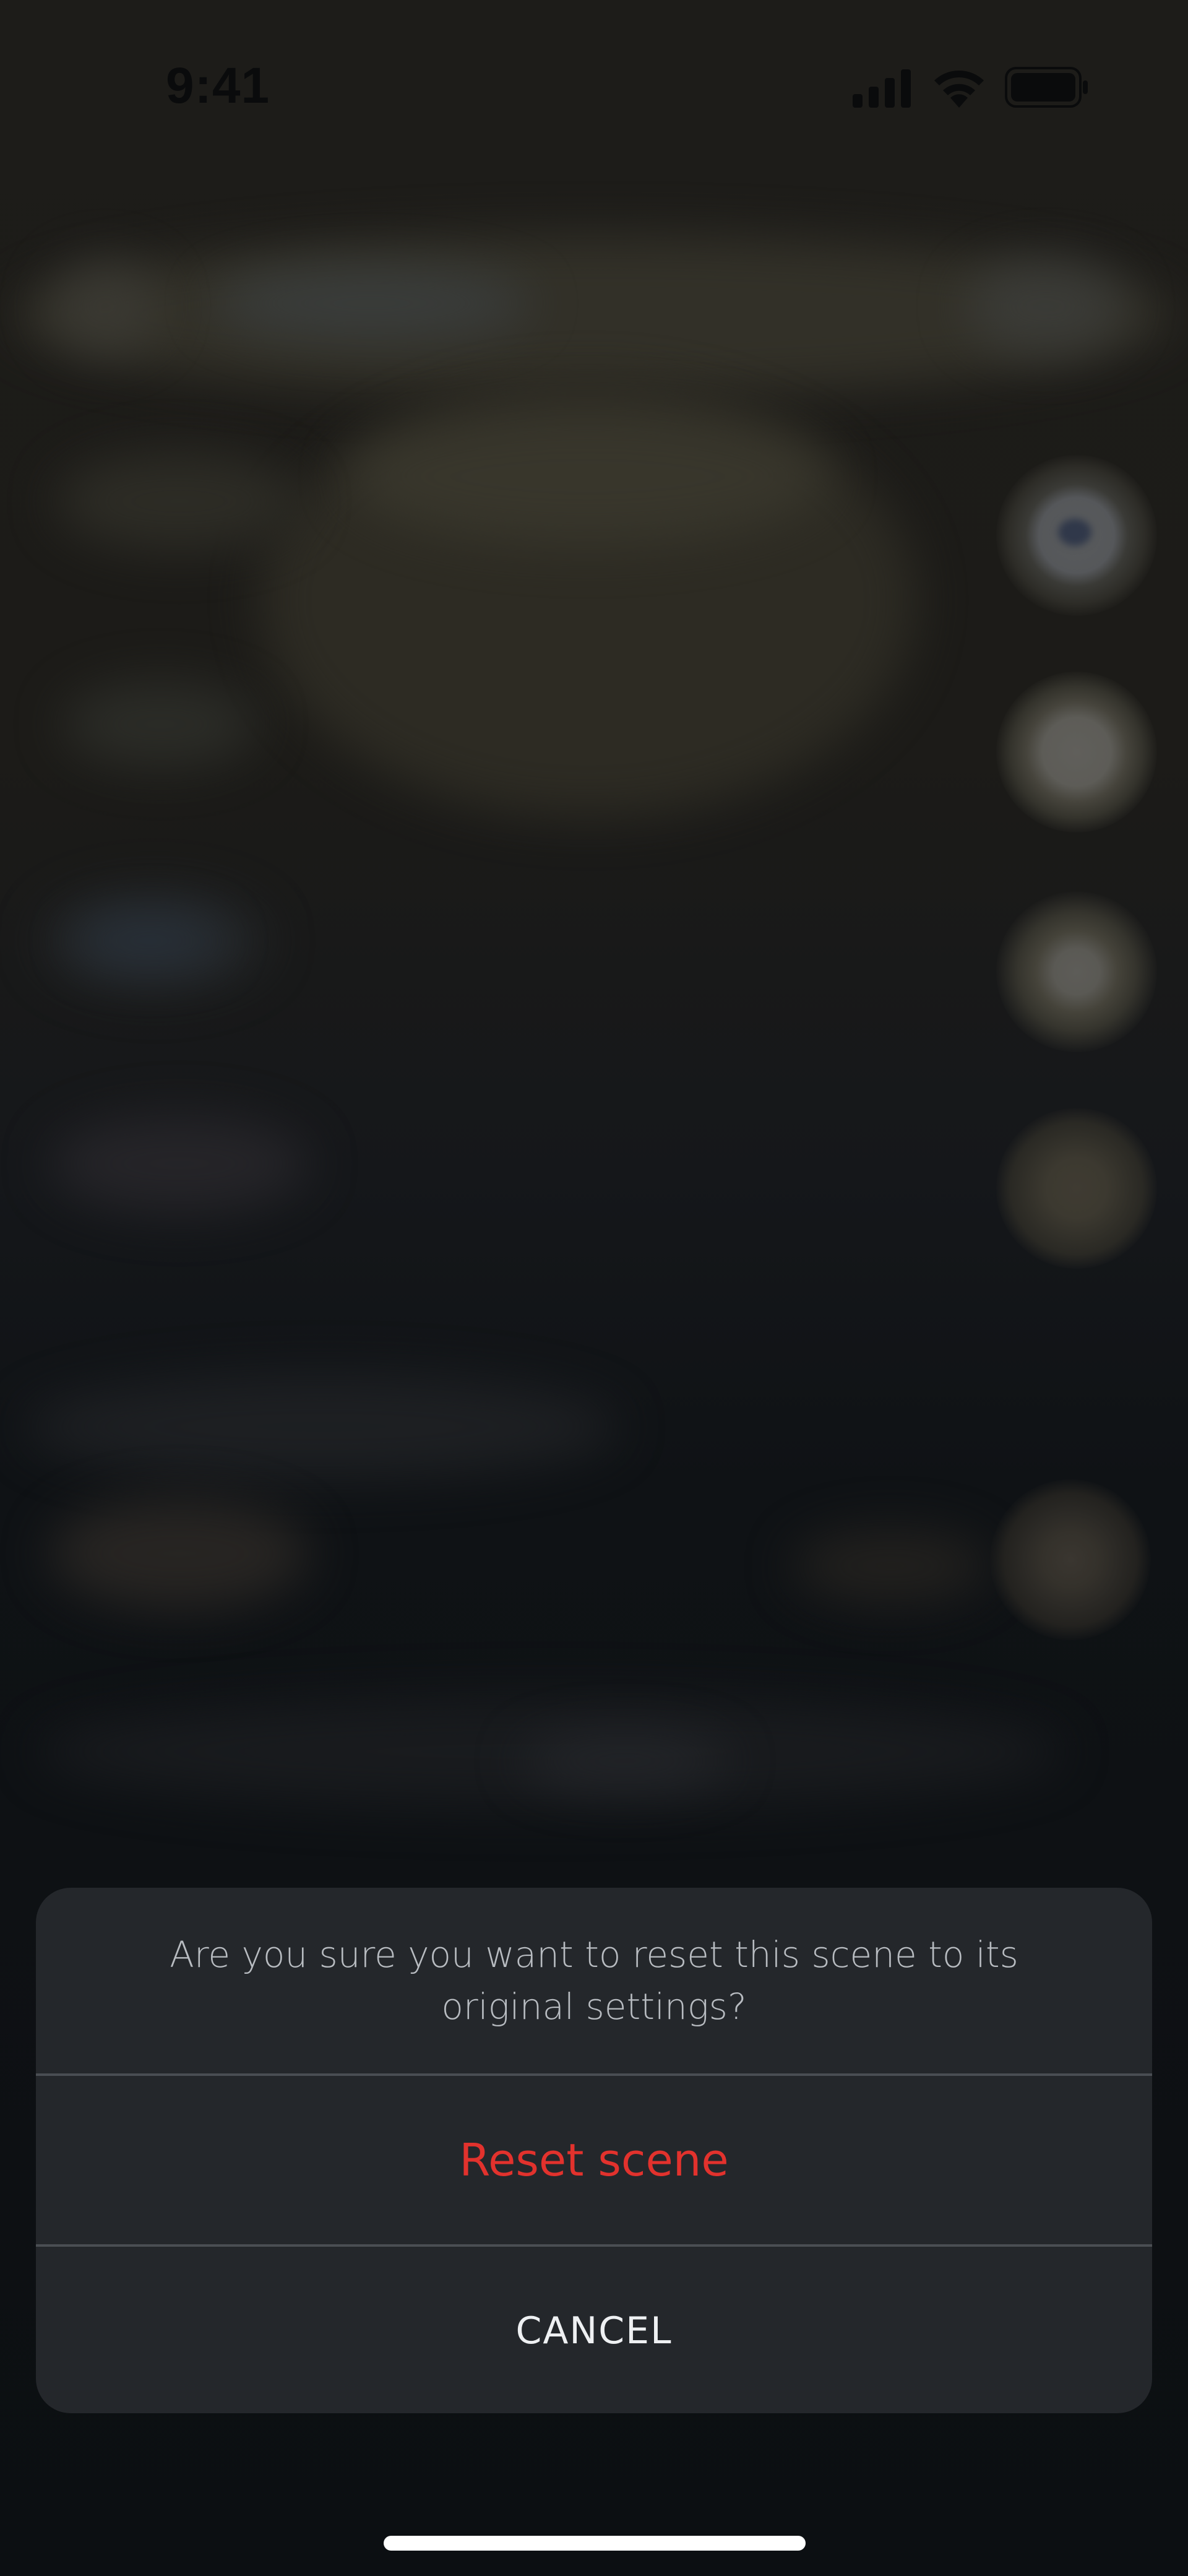 The image size is (1188, 2576). Describe the element at coordinates (594, 2160) in the screenshot. I see `reset-scene-button: Reset scene` at that location.